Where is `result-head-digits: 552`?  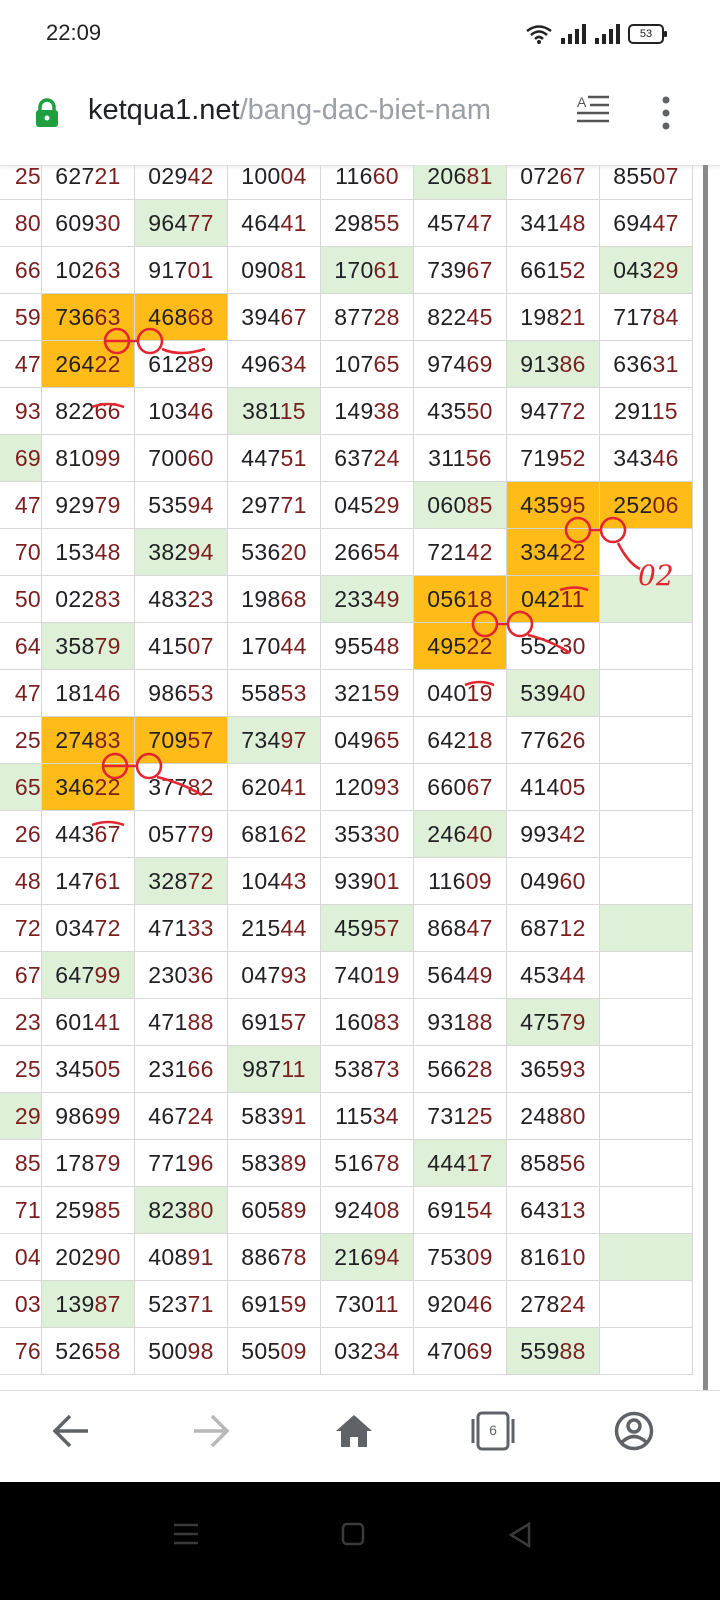
result-head-digits: 552 is located at coordinates (540, 645).